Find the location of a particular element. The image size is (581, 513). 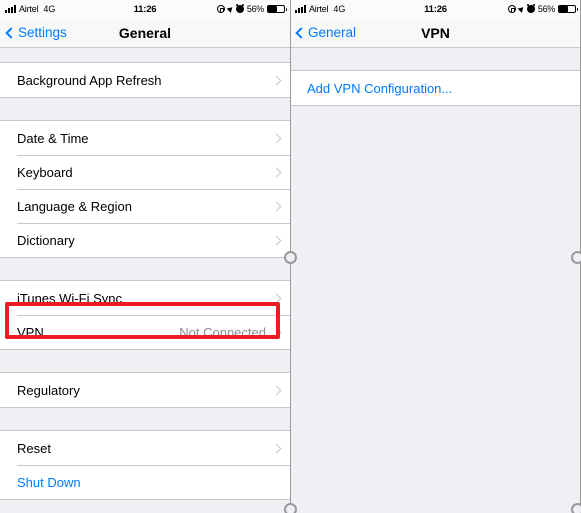

navigation-bar-vpn: General VPN is located at coordinates (435, 33).